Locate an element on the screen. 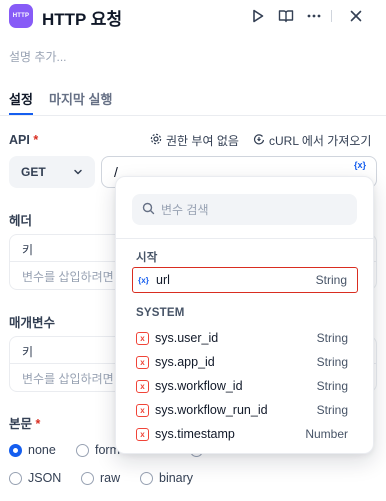 Image resolution: width=386 pixels, height=501 pixels. variable-name: url is located at coordinates (163, 280).